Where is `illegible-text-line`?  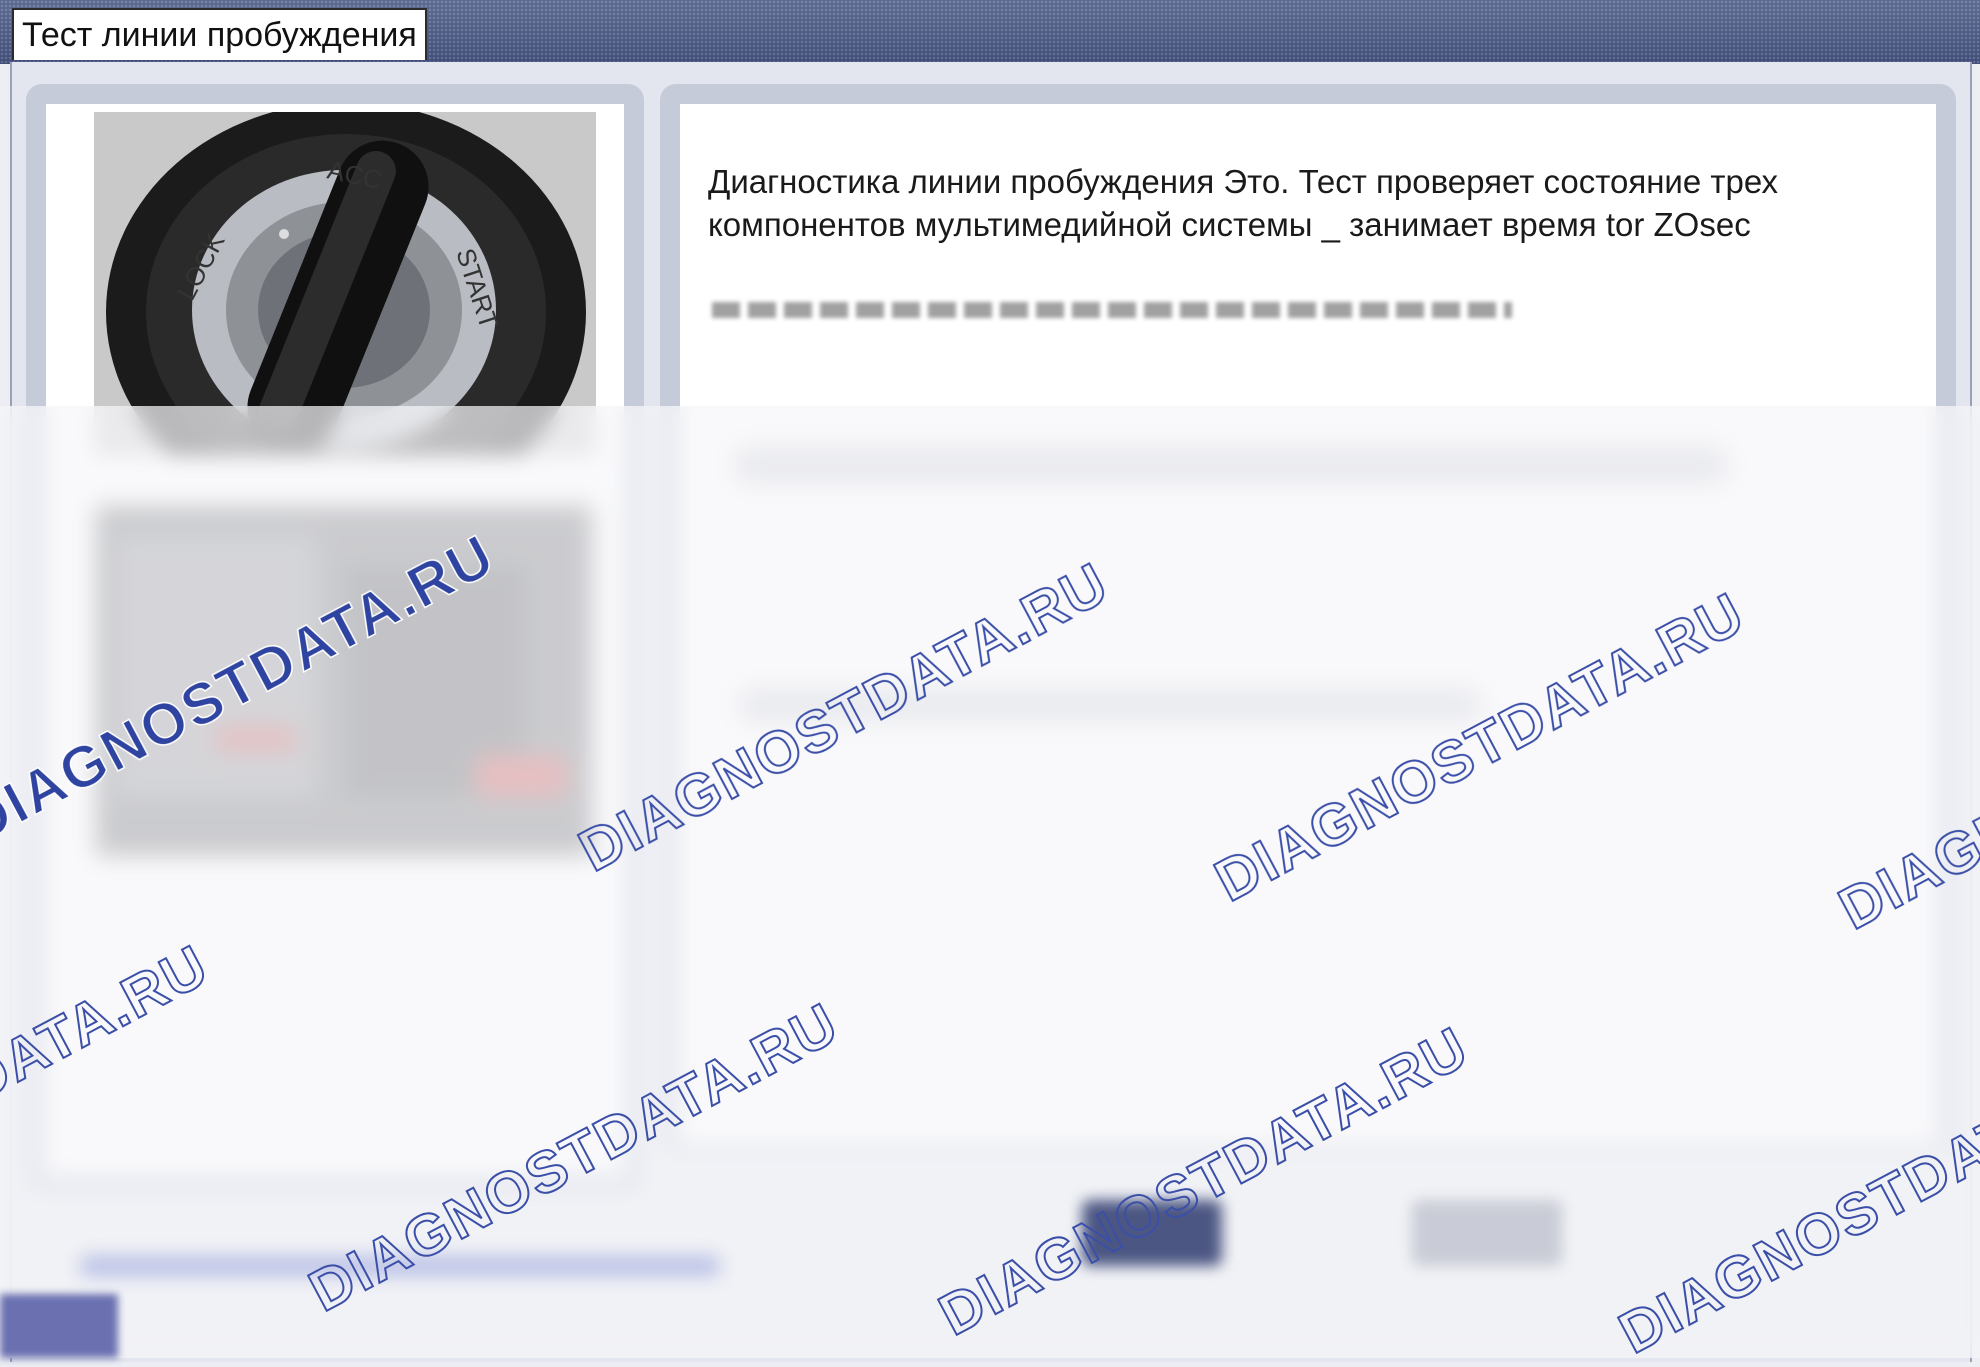 illegible-text-line is located at coordinates (1112, 310).